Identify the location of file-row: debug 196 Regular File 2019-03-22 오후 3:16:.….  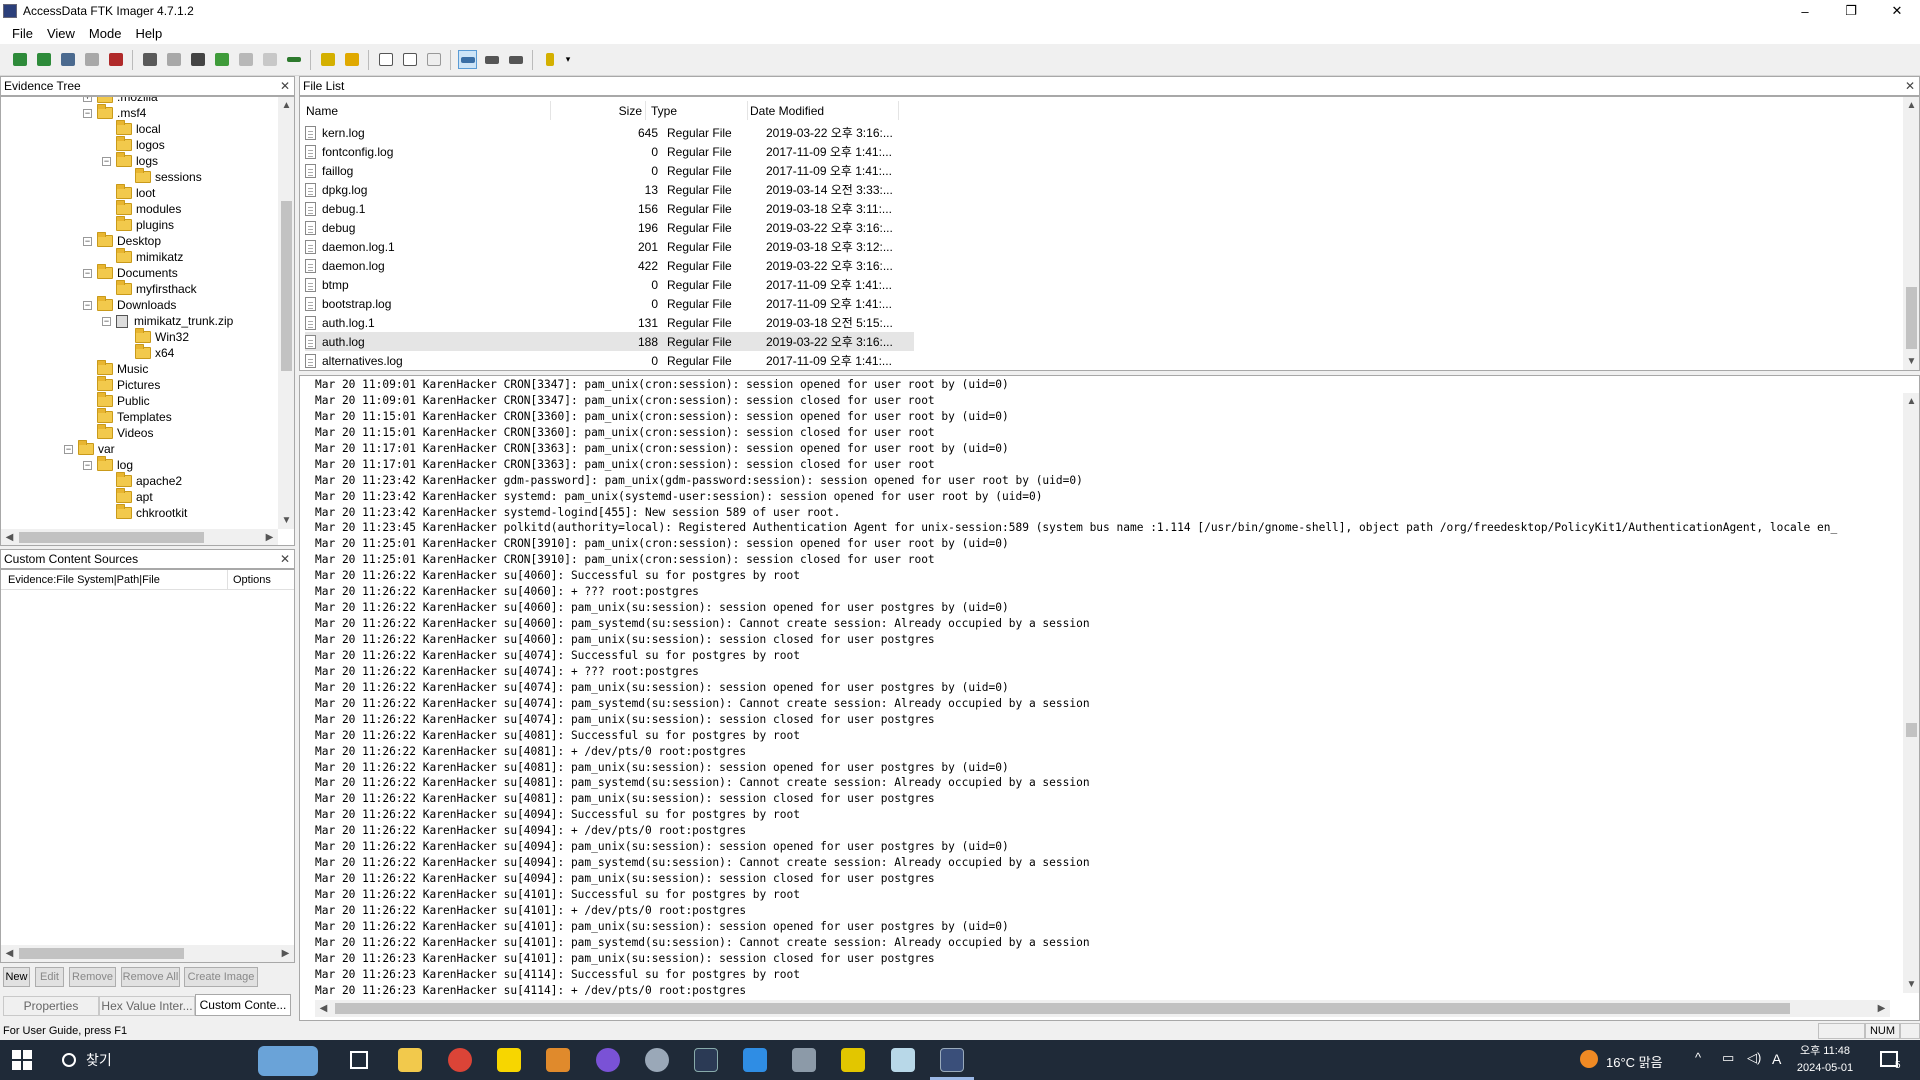
(609, 227).